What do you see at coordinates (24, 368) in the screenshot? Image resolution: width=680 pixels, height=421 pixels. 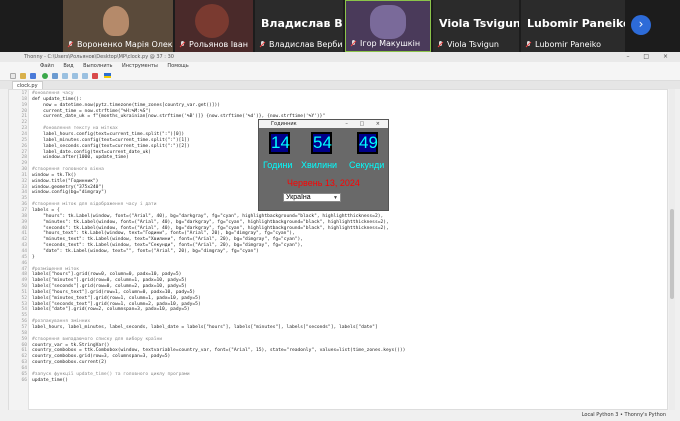 I see `line-number: 64` at bounding box center [24, 368].